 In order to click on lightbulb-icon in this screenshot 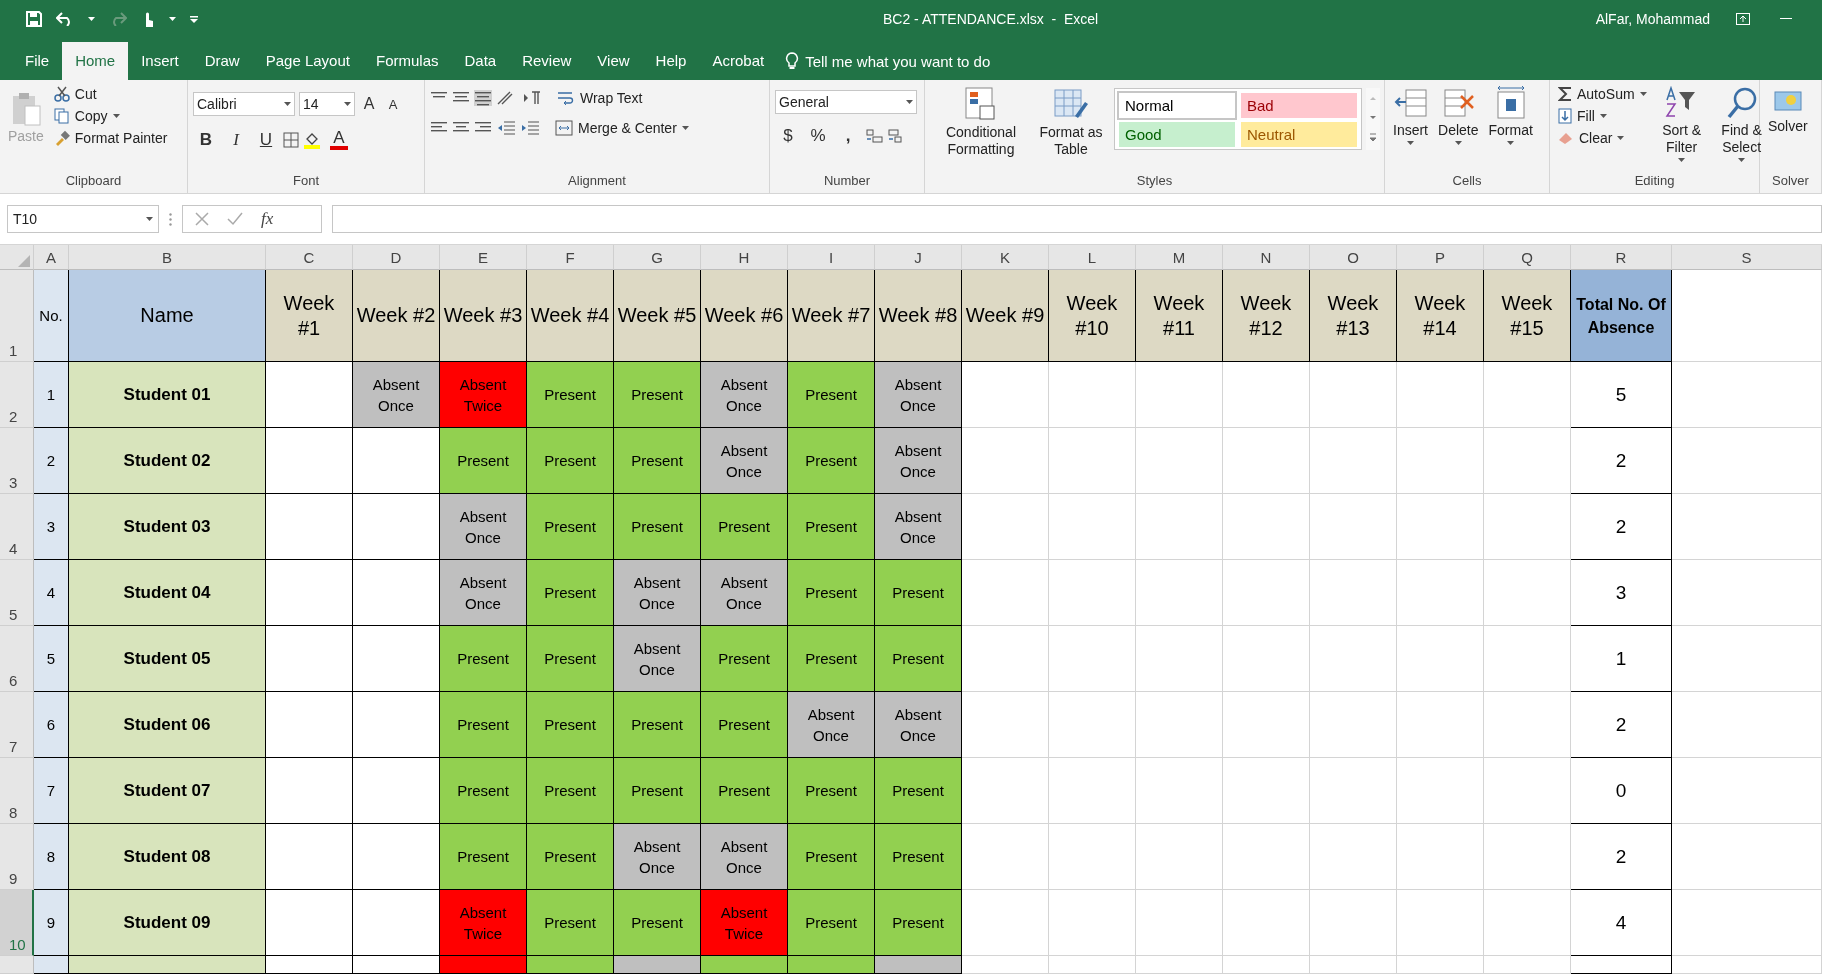, I will do `click(792, 61)`.